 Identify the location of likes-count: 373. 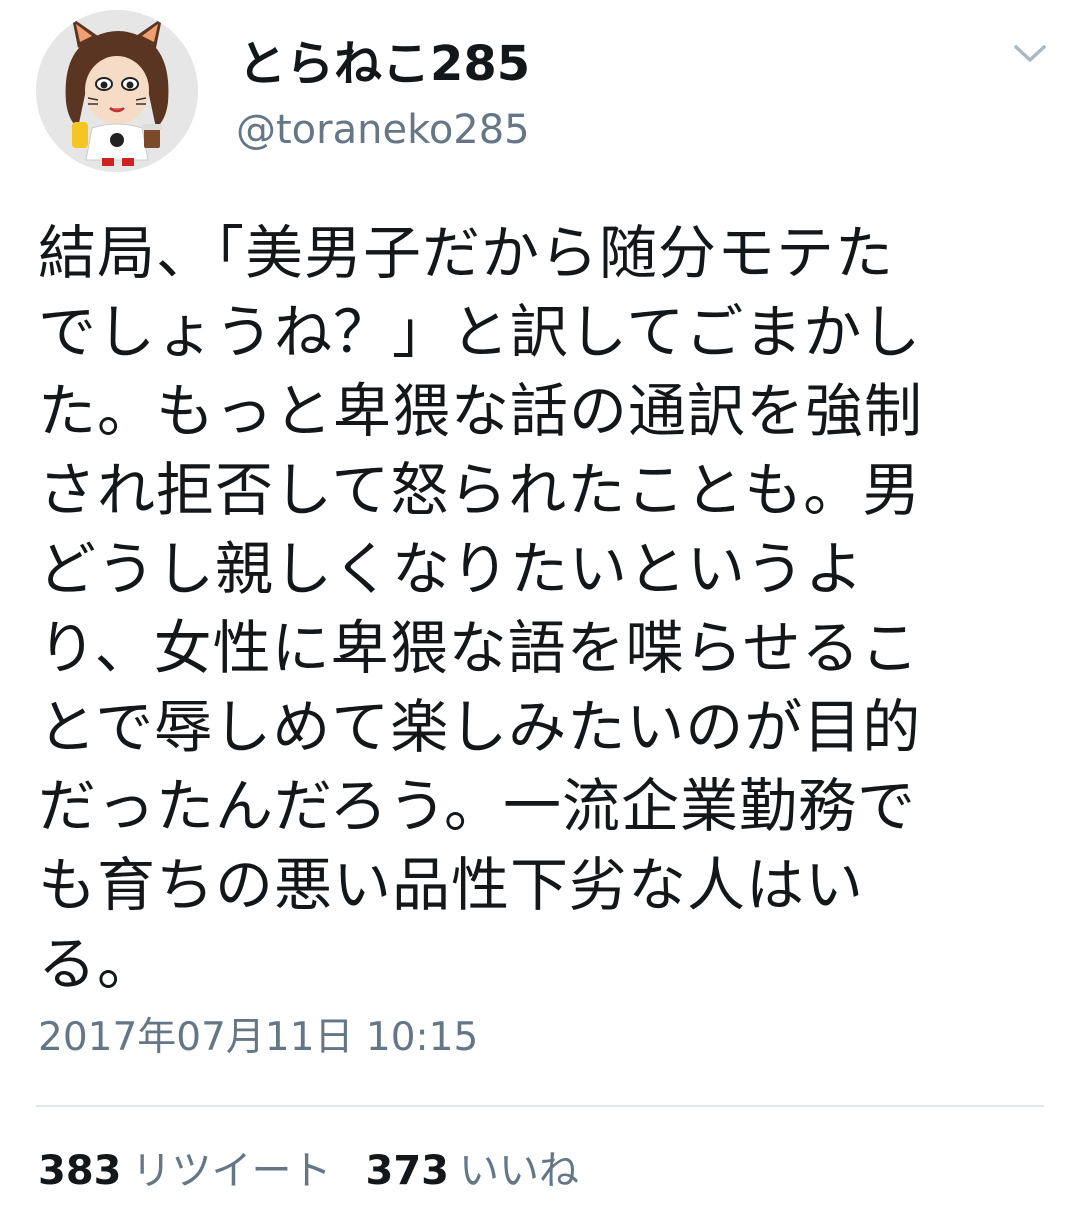
(407, 1171).